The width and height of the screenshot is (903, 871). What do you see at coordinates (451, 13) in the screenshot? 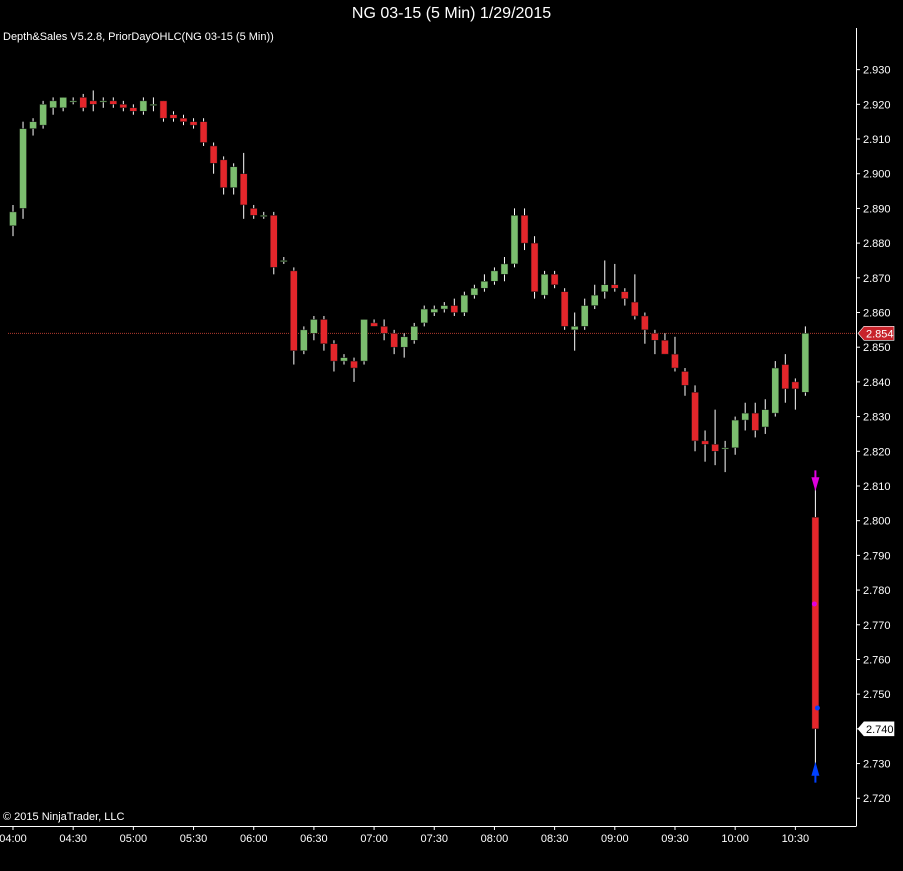
I see `chart-title: NG 03-15 (5 Min) 1/29/2015` at bounding box center [451, 13].